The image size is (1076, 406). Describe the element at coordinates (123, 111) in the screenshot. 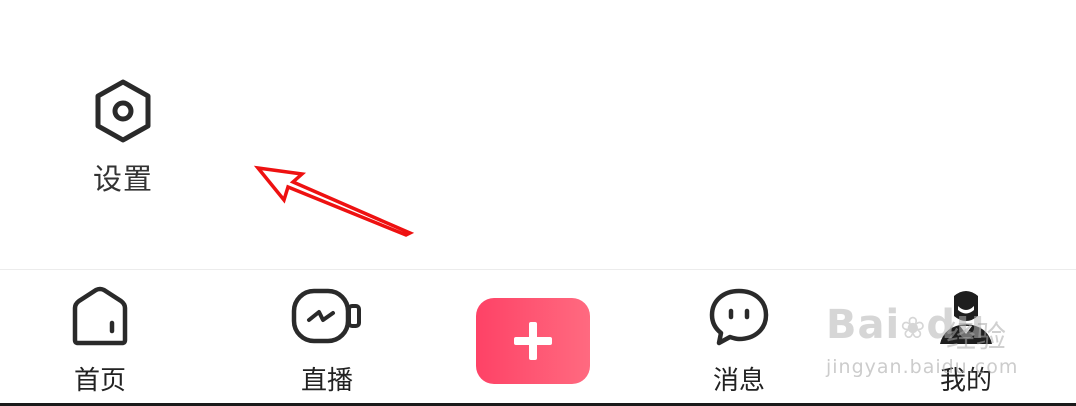

I see `hexagon-gear-icon` at that location.